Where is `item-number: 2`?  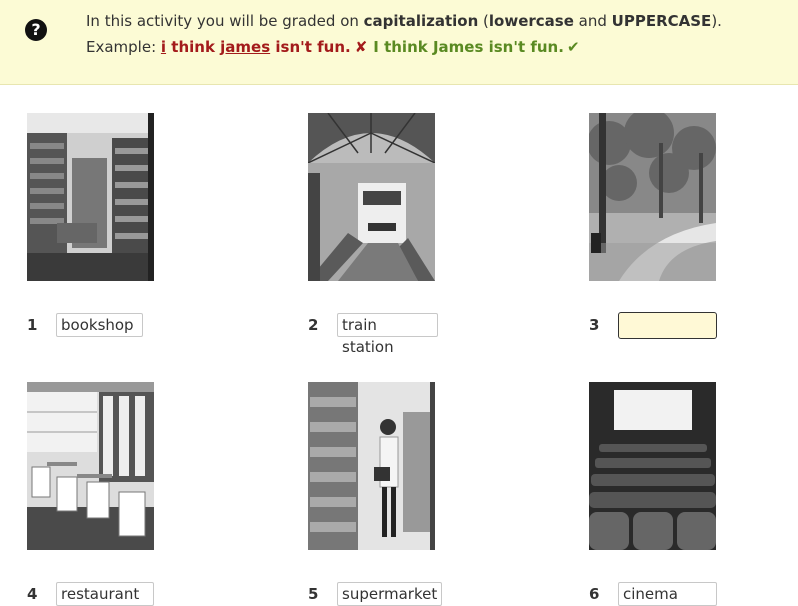
item-number: 2 is located at coordinates (313, 325).